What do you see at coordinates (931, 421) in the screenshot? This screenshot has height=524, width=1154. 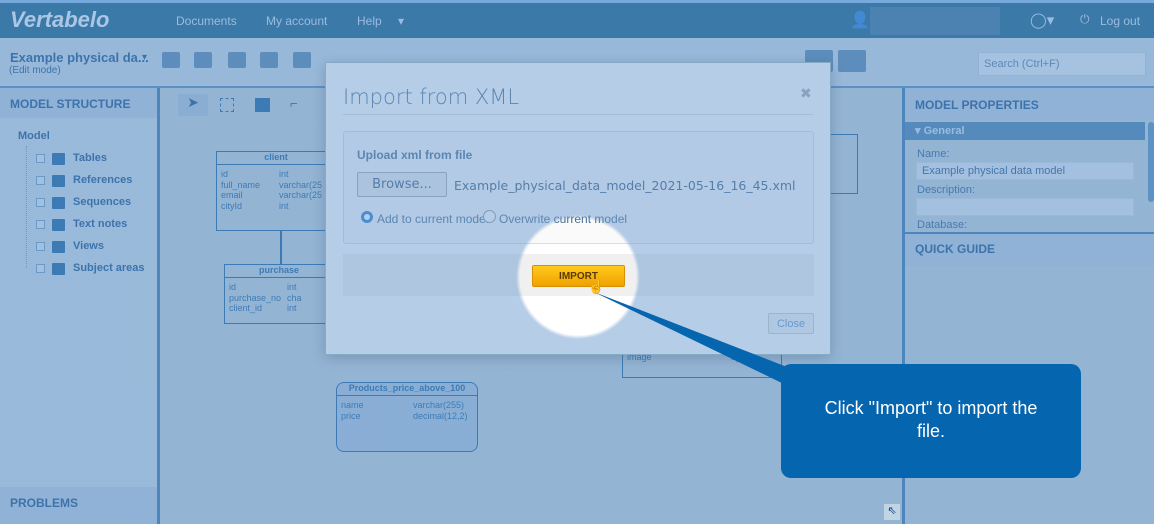 I see `tutorial-callout: Click "Import" to import the file.` at bounding box center [931, 421].